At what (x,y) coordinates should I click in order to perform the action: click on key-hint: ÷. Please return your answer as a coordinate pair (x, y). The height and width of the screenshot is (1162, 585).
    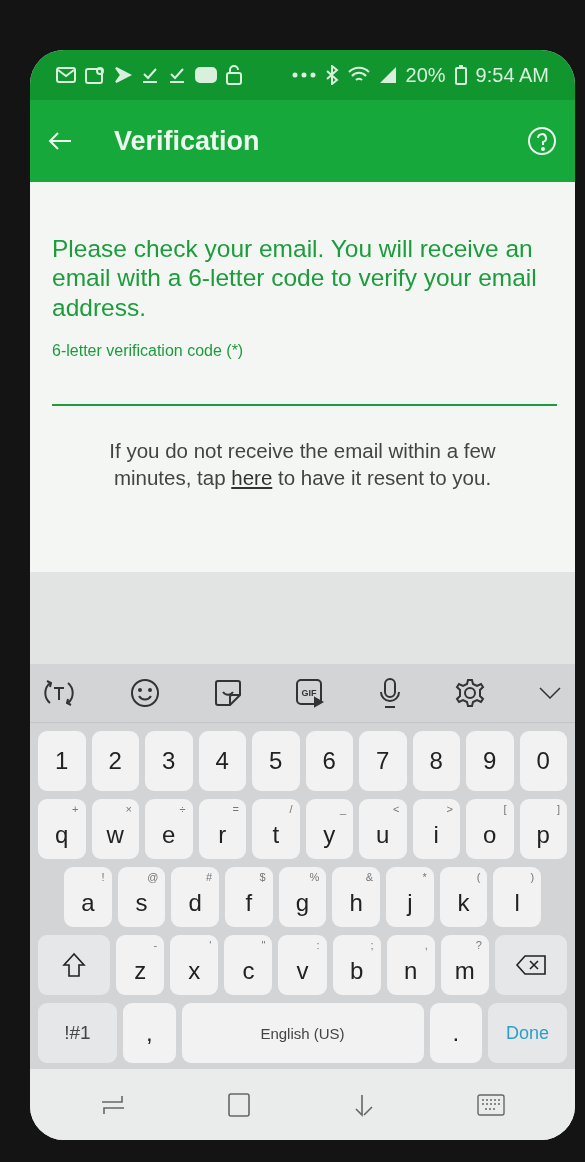
    Looking at the image, I should click on (182, 809).